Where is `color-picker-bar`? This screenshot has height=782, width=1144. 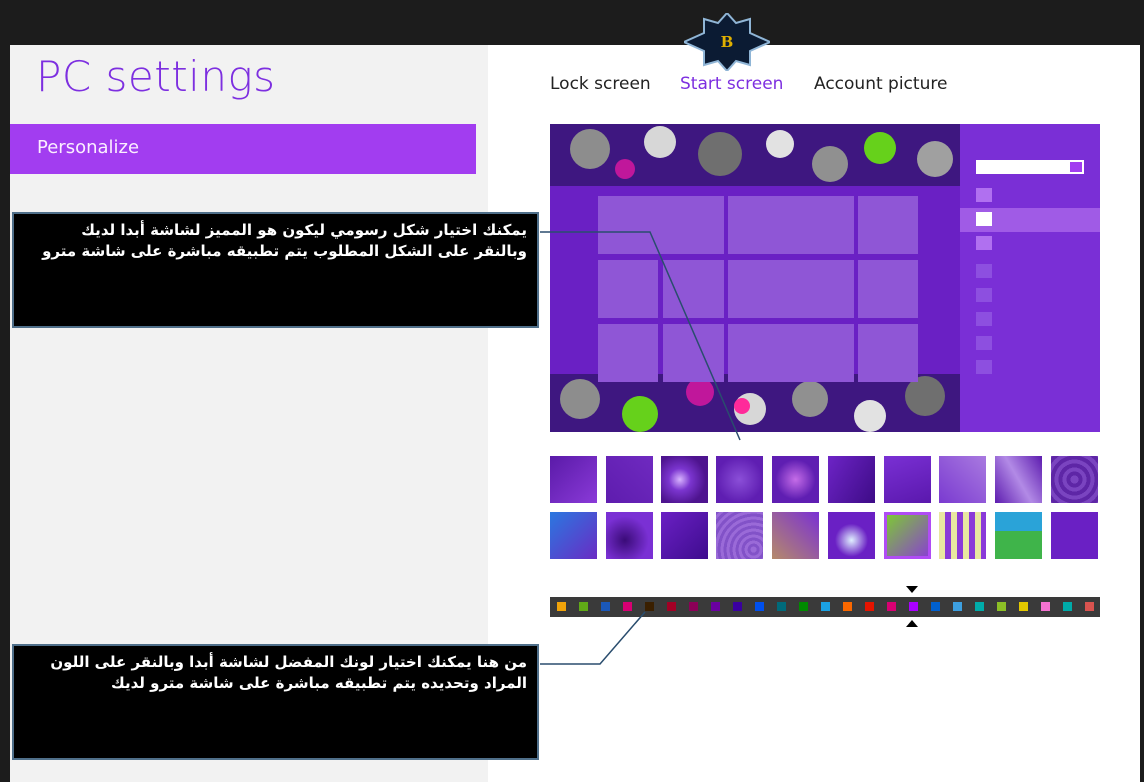 color-picker-bar is located at coordinates (825, 607).